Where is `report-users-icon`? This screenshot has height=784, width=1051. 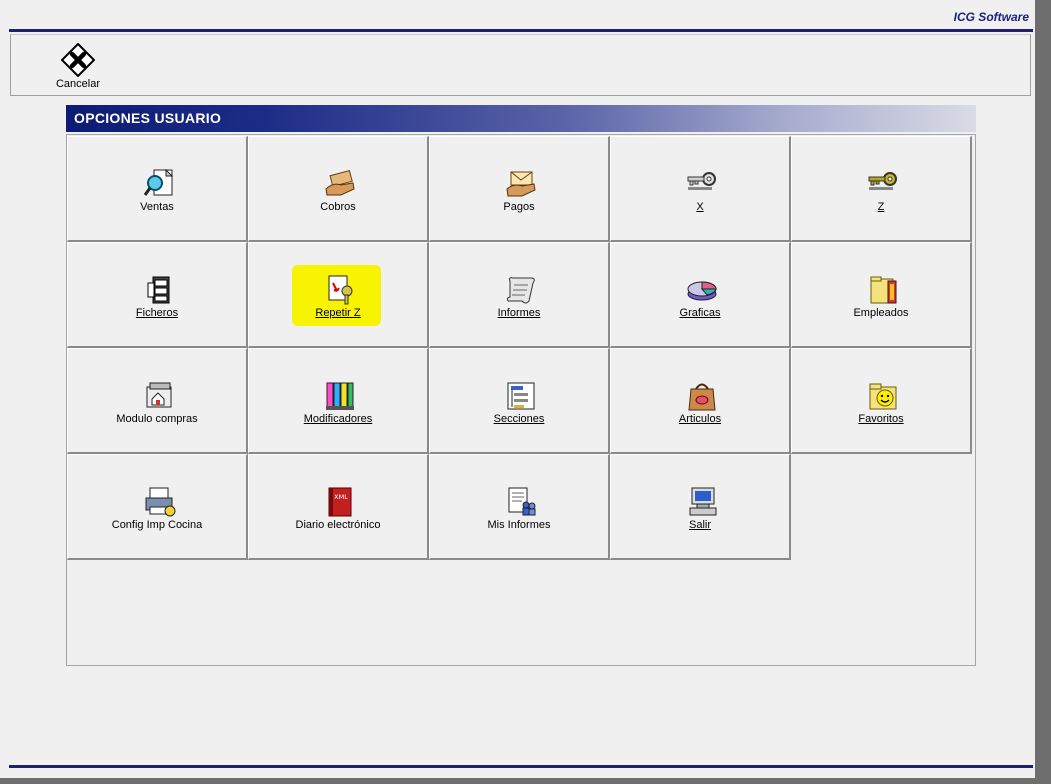
report-users-icon is located at coordinates (521, 502).